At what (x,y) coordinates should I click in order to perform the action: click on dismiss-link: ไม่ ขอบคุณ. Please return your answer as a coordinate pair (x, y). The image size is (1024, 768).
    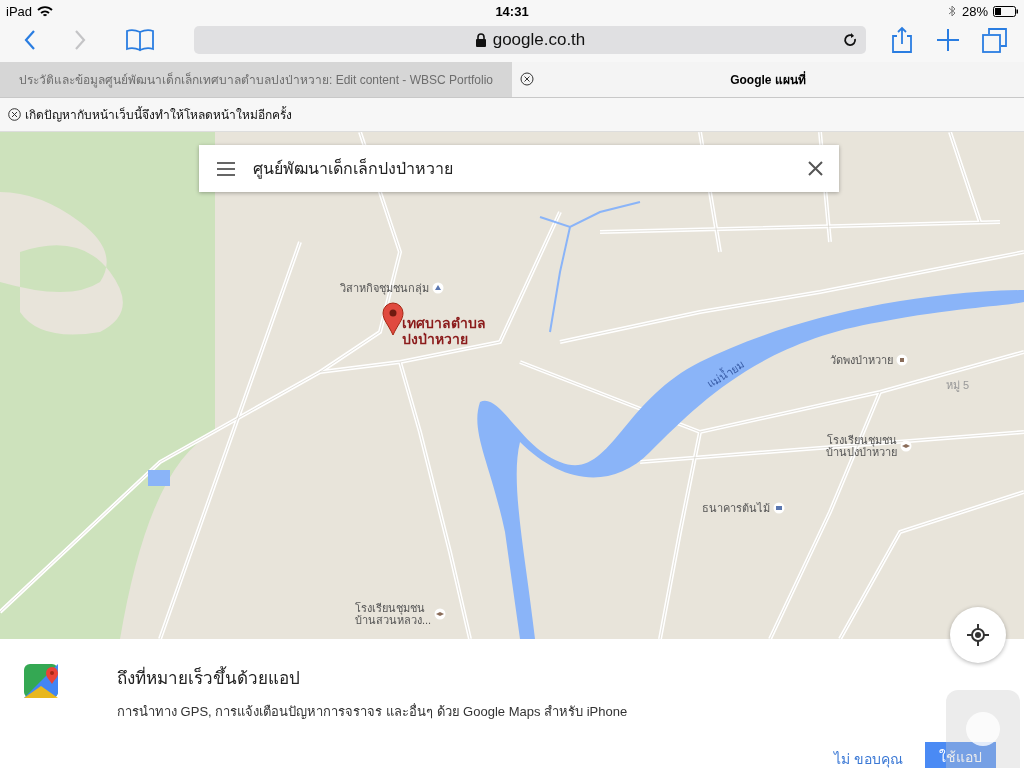
    Looking at the image, I should click on (868, 759).